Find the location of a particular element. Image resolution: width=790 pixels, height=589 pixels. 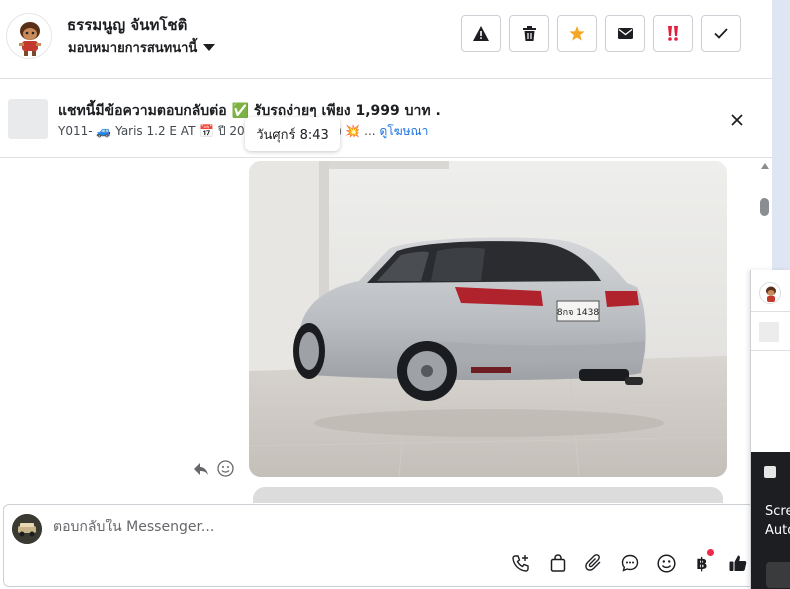

mark-done-button is located at coordinates (721, 33).